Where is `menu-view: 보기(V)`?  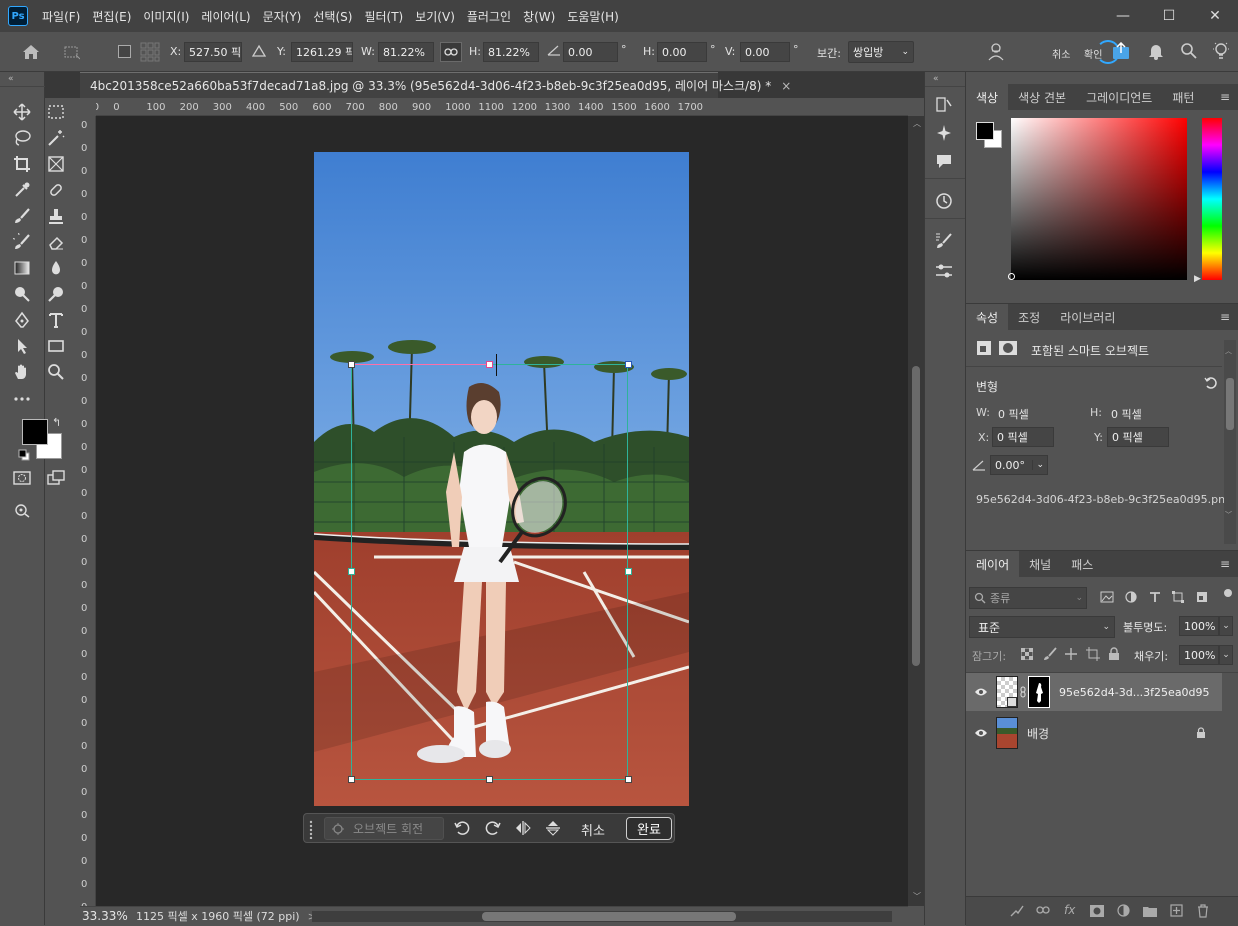 menu-view: 보기(V) is located at coordinates (435, 16).